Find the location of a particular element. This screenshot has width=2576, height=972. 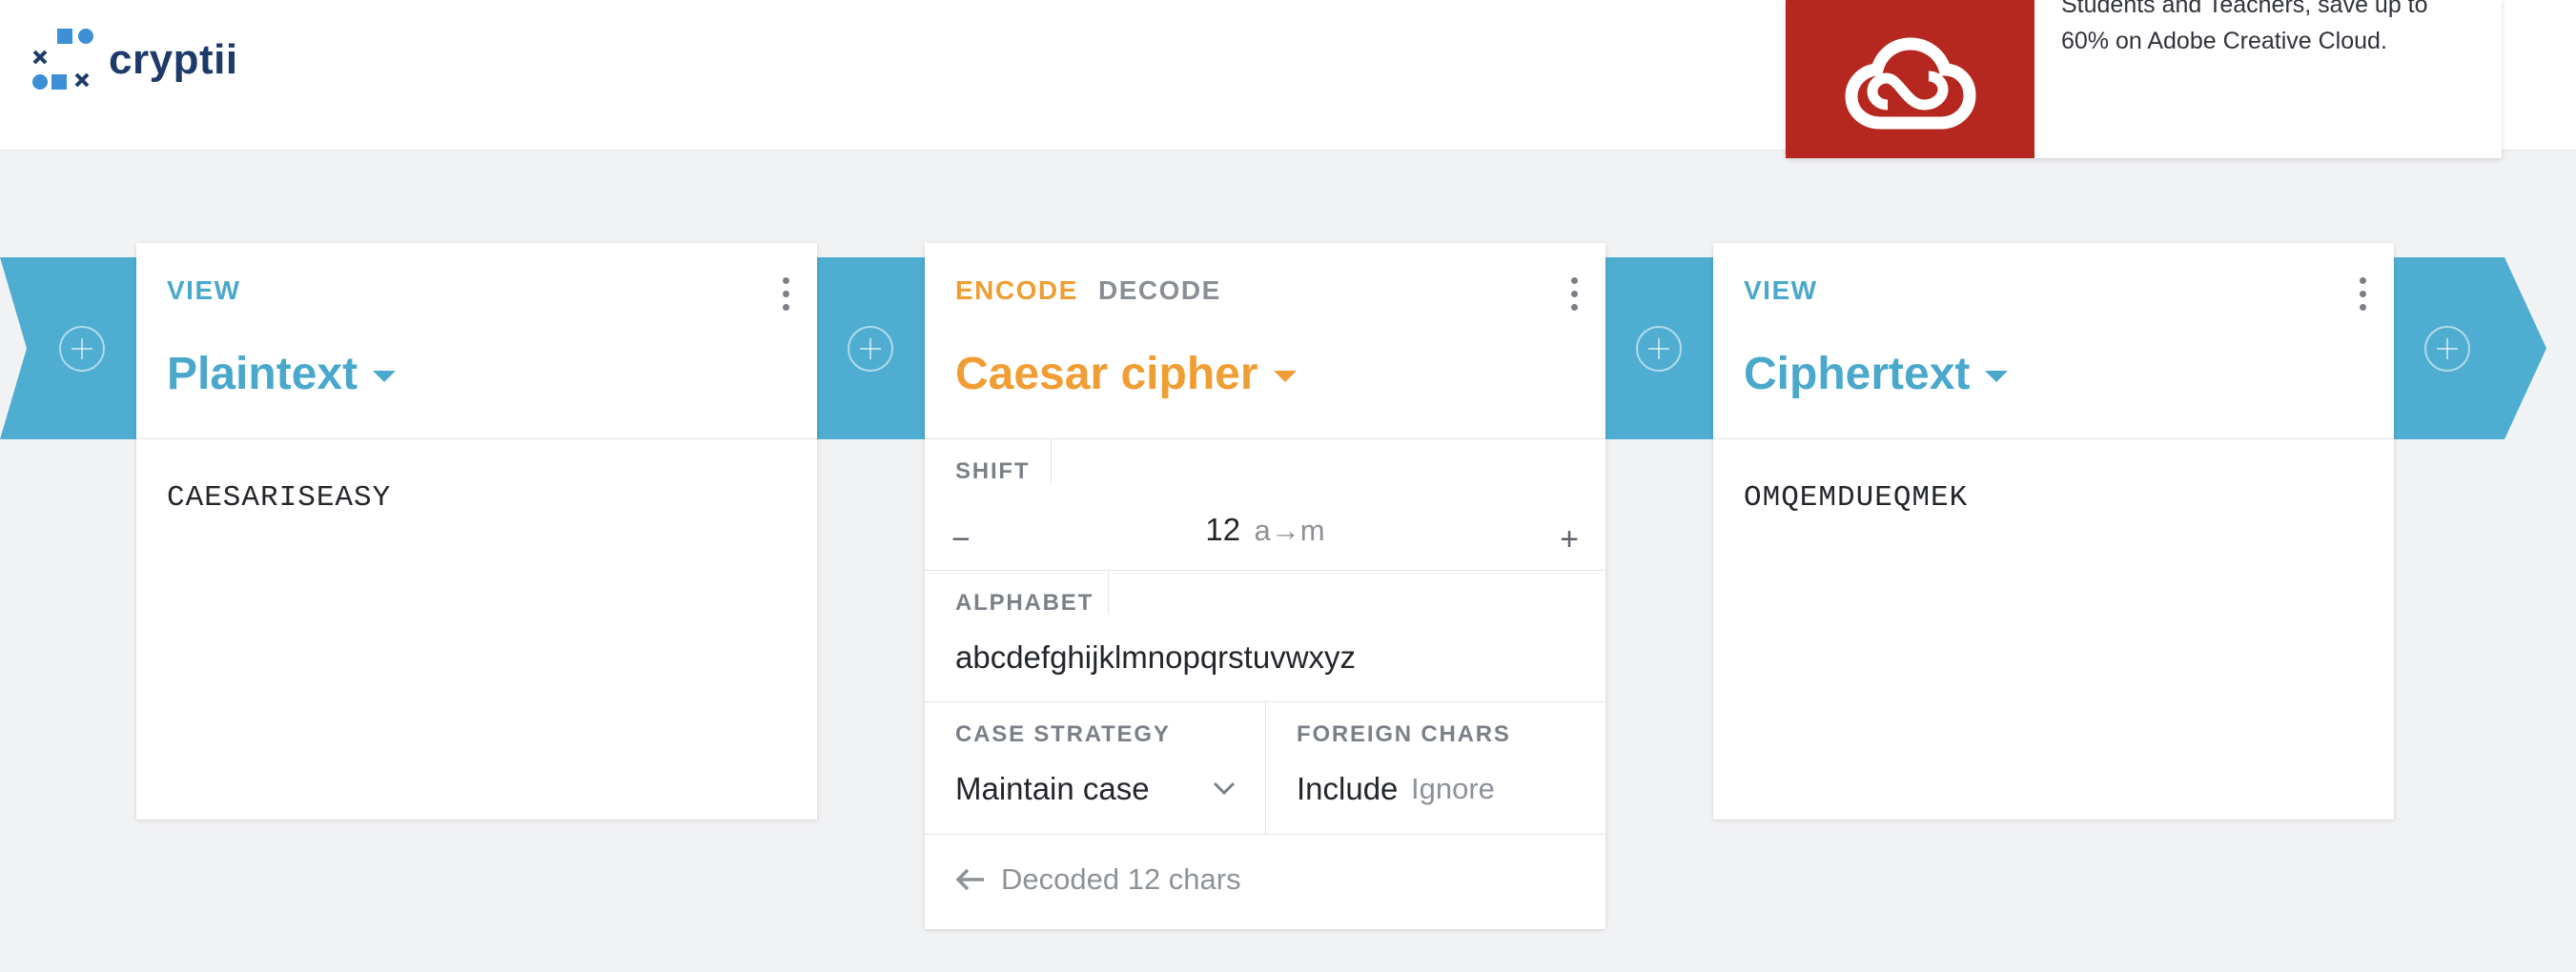

foreign-ignore-option: Ignore is located at coordinates (1453, 789).